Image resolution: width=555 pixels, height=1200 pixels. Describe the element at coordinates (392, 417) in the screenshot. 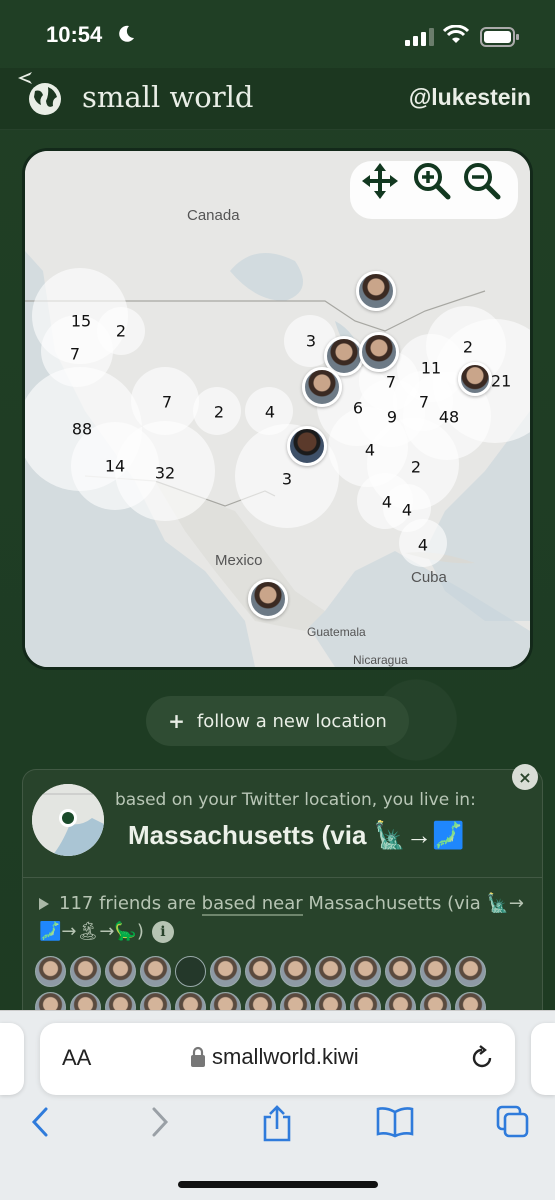

I see `map-cluster: 9` at that location.